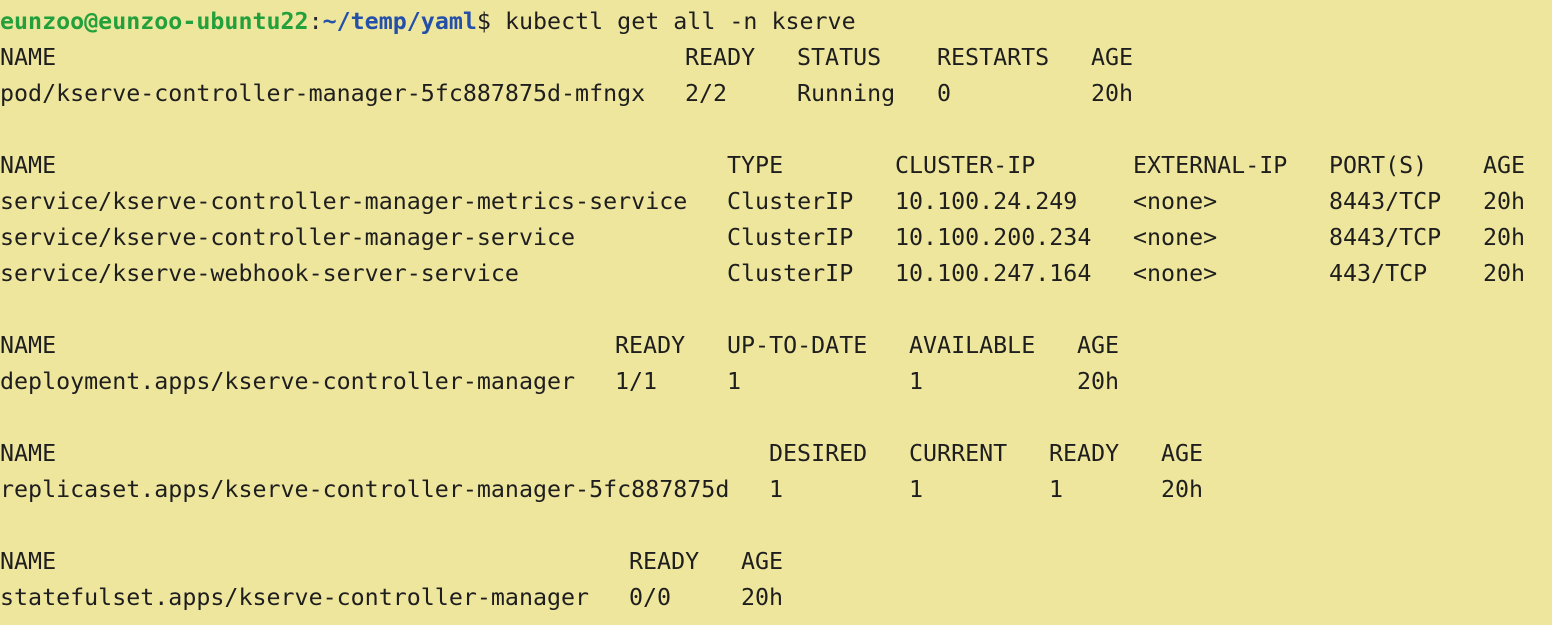 The image size is (1552, 625). Describe the element at coordinates (993, 273) in the screenshot. I see `service-cluster-ip: 10.100.247.164` at that location.